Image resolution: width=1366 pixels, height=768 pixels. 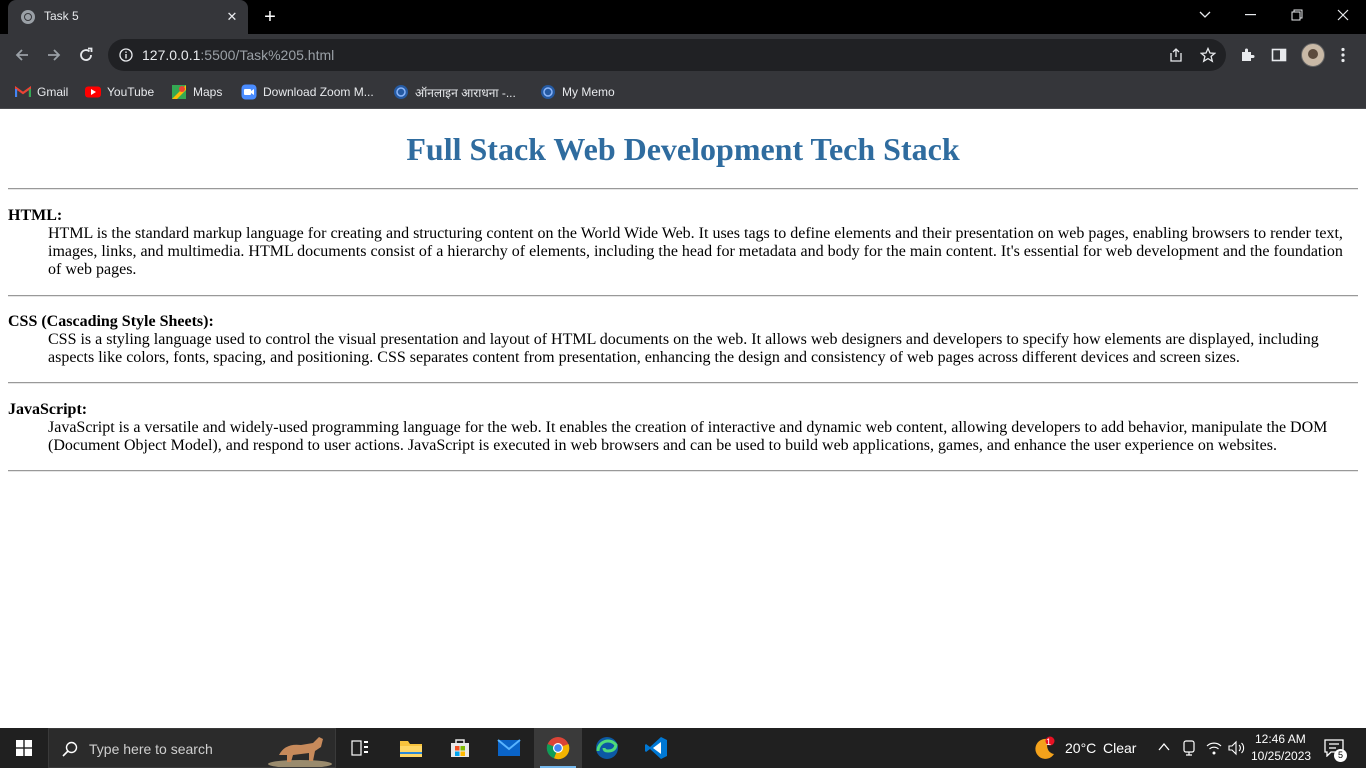 What do you see at coordinates (683, 17) in the screenshot?
I see `browser-title-bar: Task 5 ✕ +` at bounding box center [683, 17].